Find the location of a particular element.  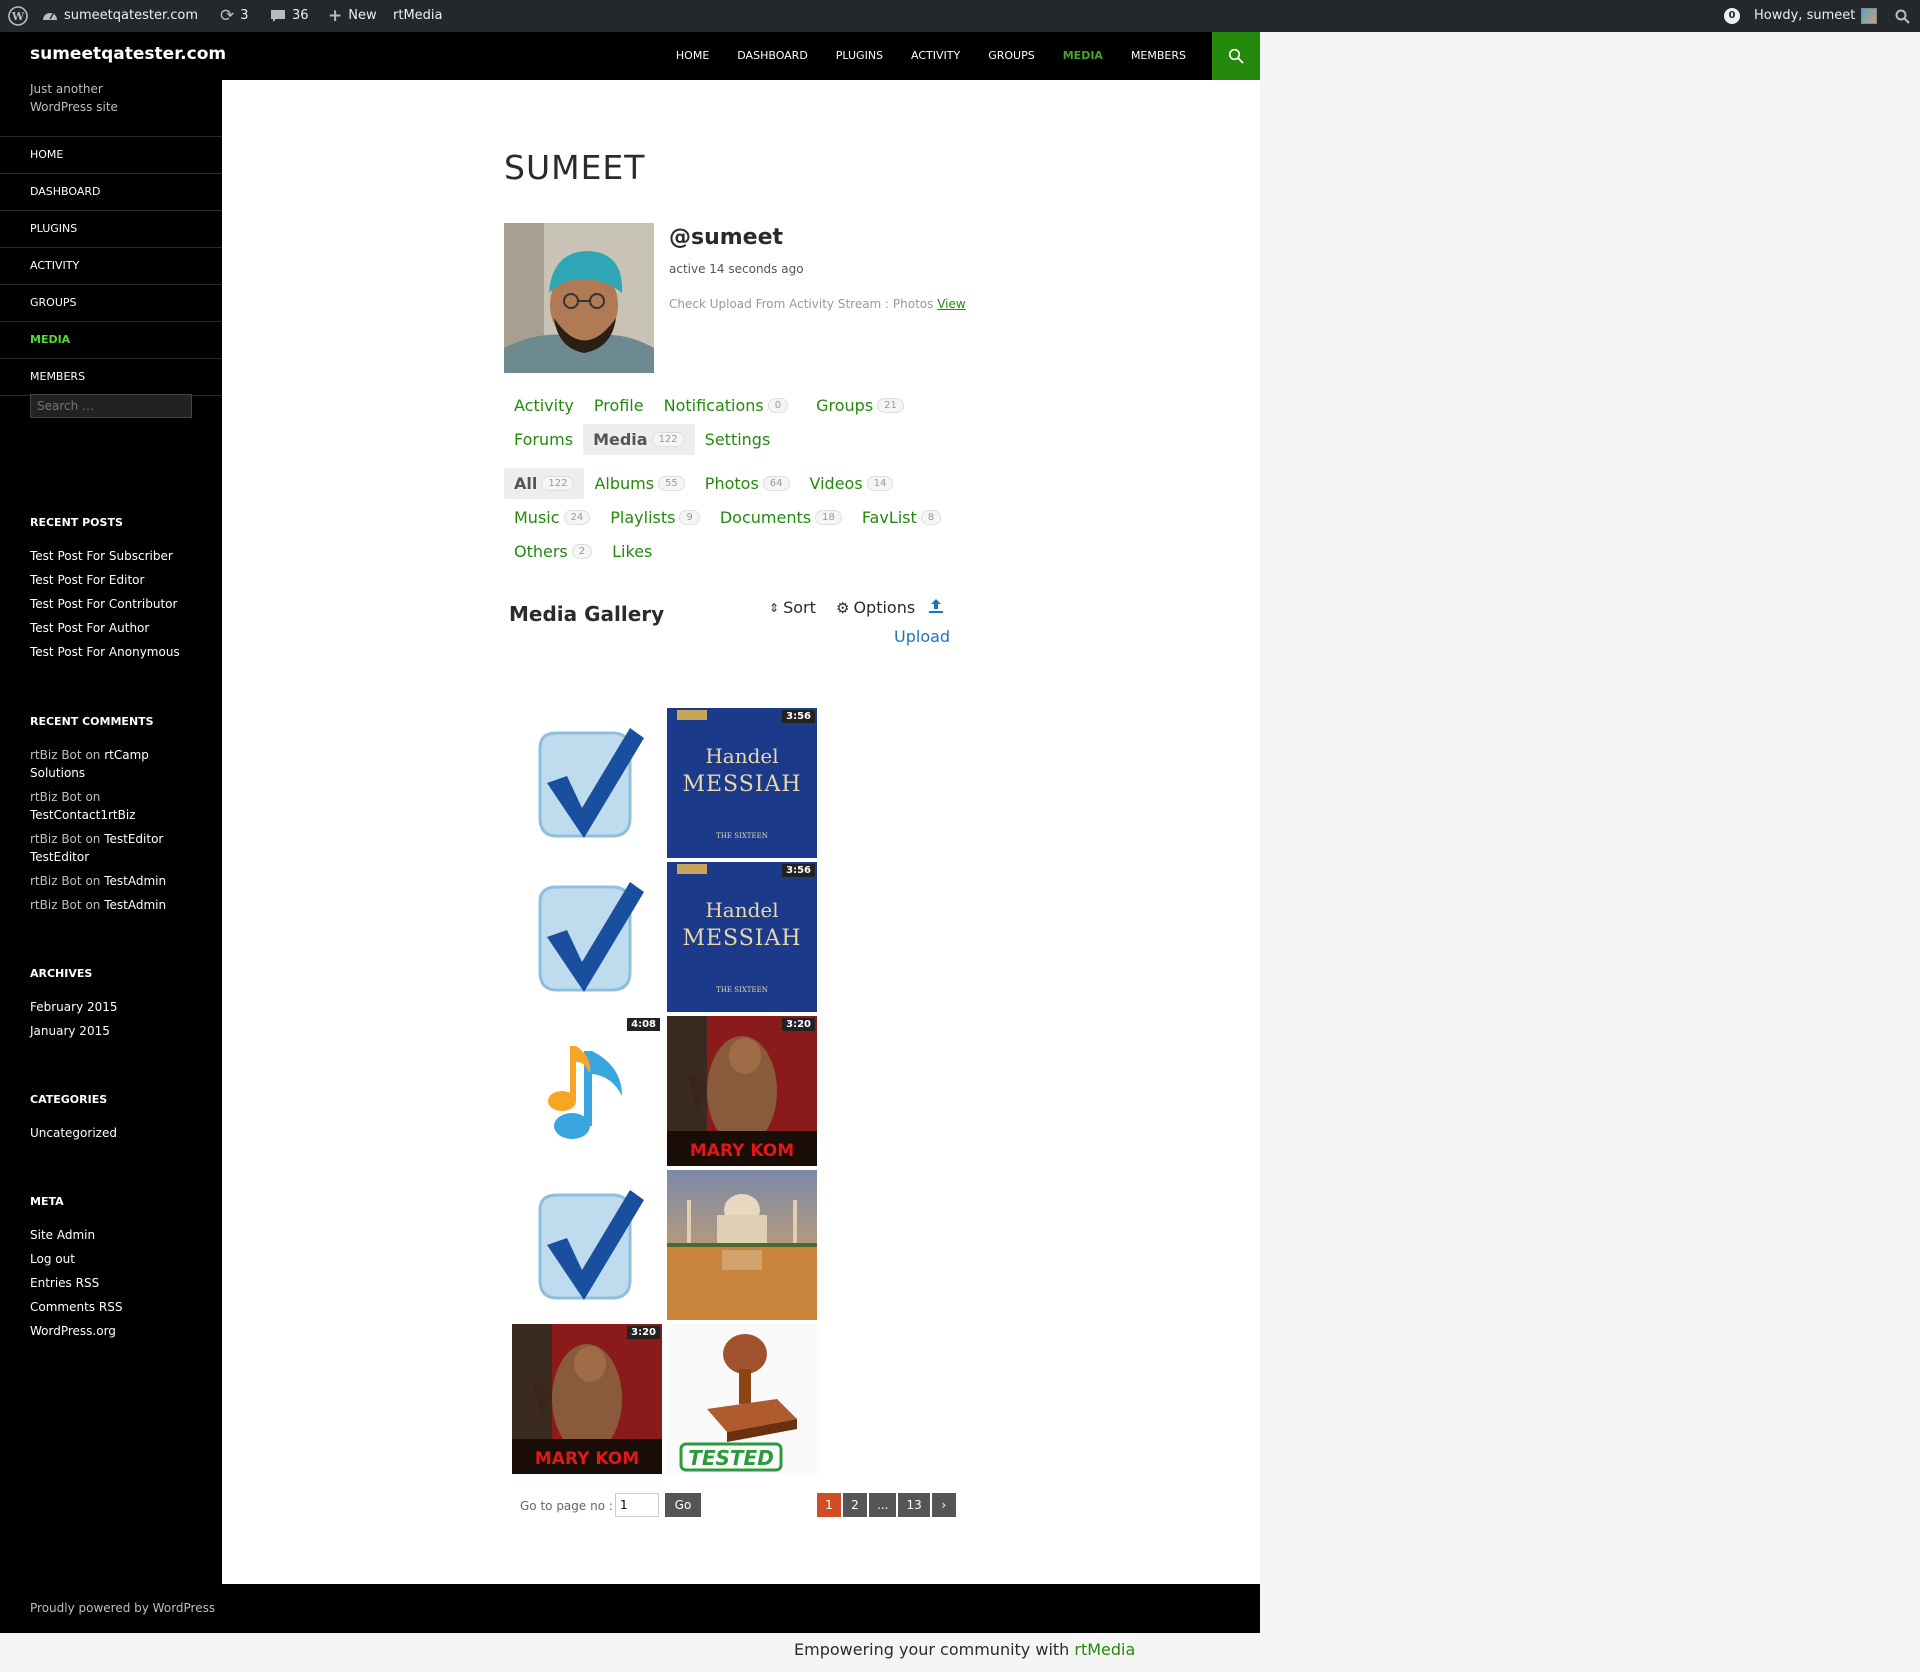

tab-all: All 122 is located at coordinates (544, 483).